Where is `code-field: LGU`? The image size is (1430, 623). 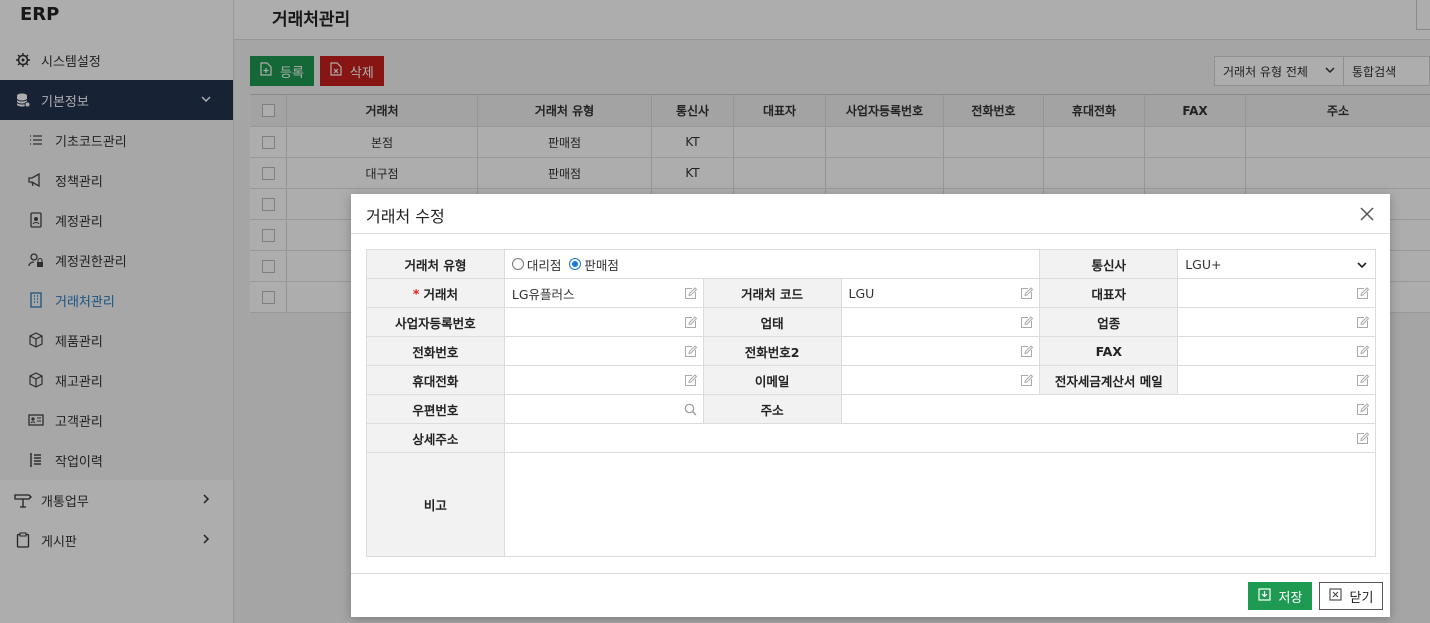
code-field: LGU is located at coordinates (941, 293).